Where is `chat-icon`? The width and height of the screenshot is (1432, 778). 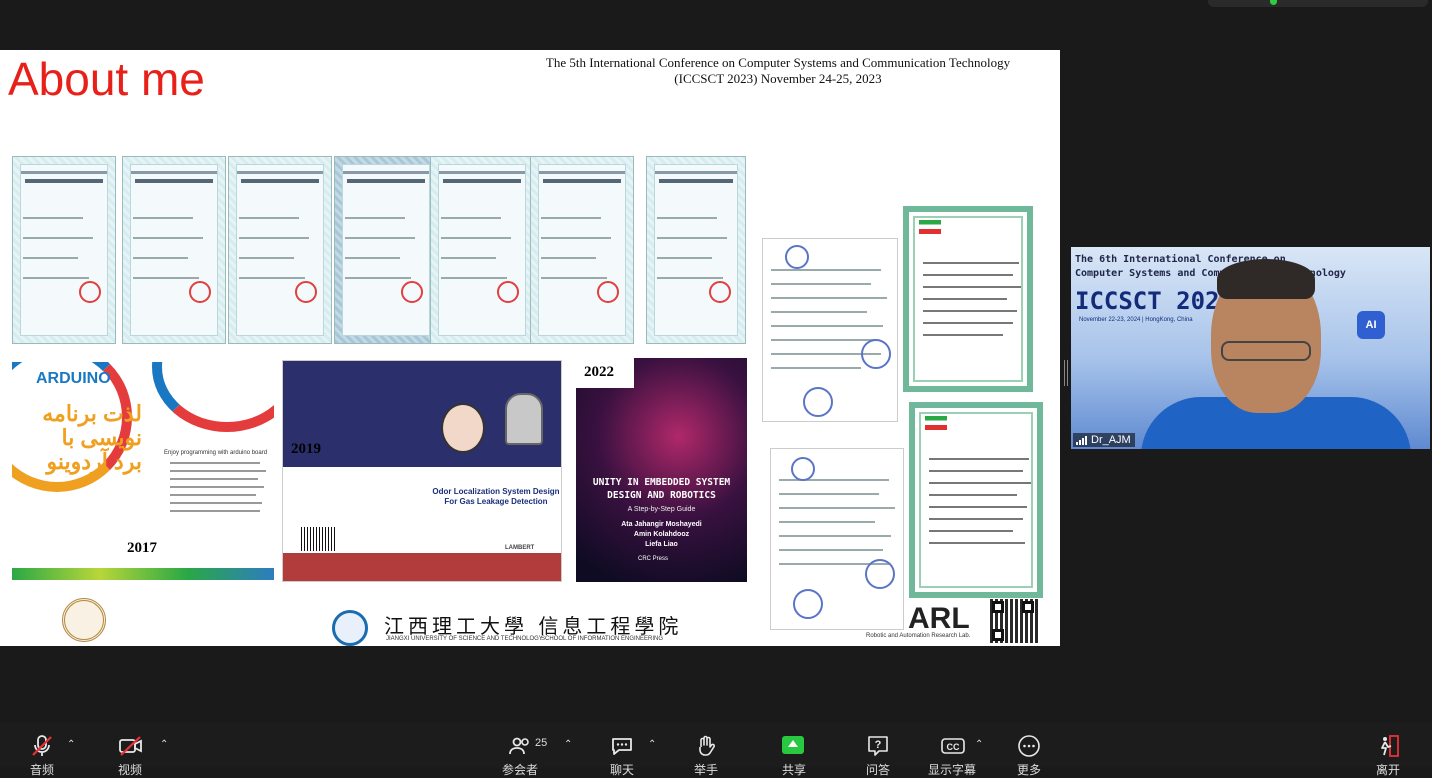
chat-icon is located at coordinates (622, 746).